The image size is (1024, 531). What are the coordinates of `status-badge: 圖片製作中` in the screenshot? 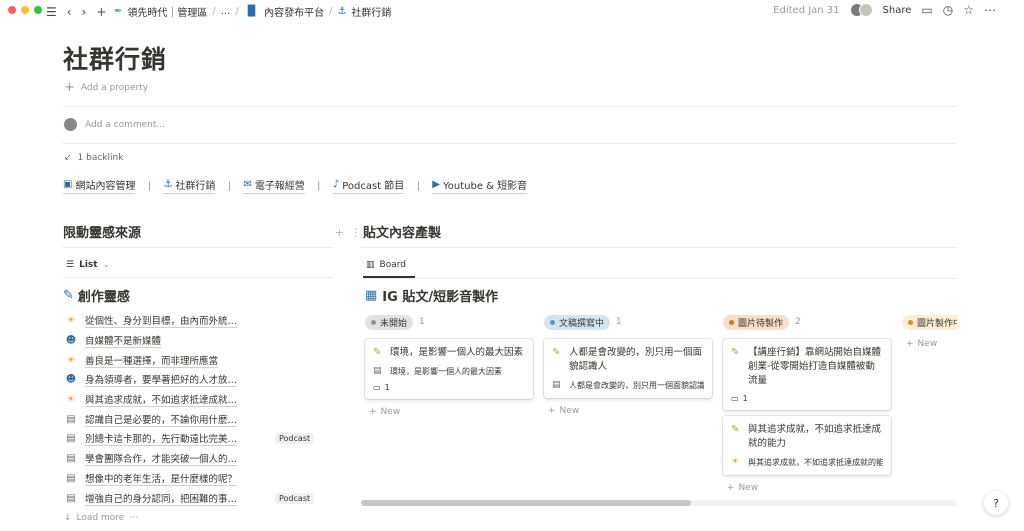 It's located at (929, 322).